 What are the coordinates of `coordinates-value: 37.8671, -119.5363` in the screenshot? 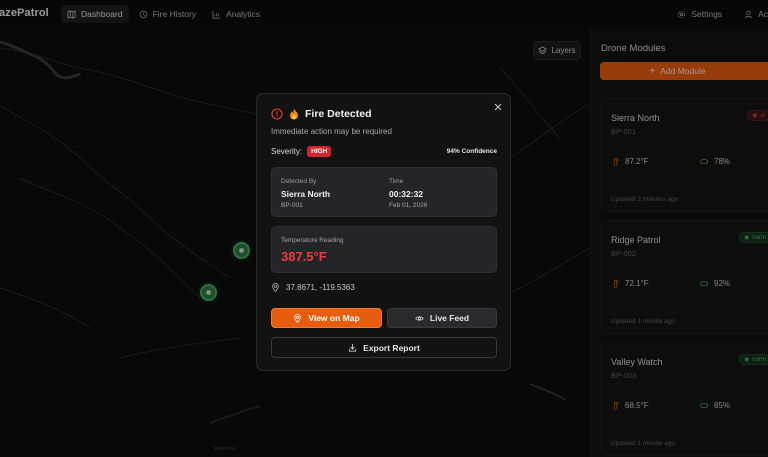 It's located at (320, 287).